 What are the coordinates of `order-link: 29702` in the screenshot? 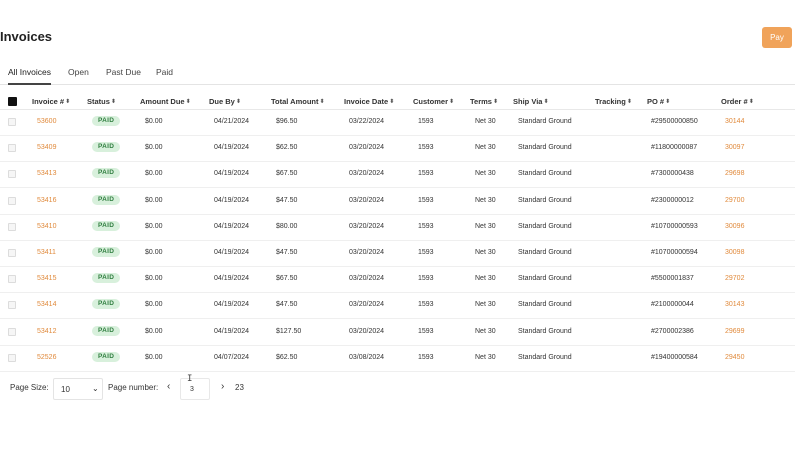 It's located at (734, 278).